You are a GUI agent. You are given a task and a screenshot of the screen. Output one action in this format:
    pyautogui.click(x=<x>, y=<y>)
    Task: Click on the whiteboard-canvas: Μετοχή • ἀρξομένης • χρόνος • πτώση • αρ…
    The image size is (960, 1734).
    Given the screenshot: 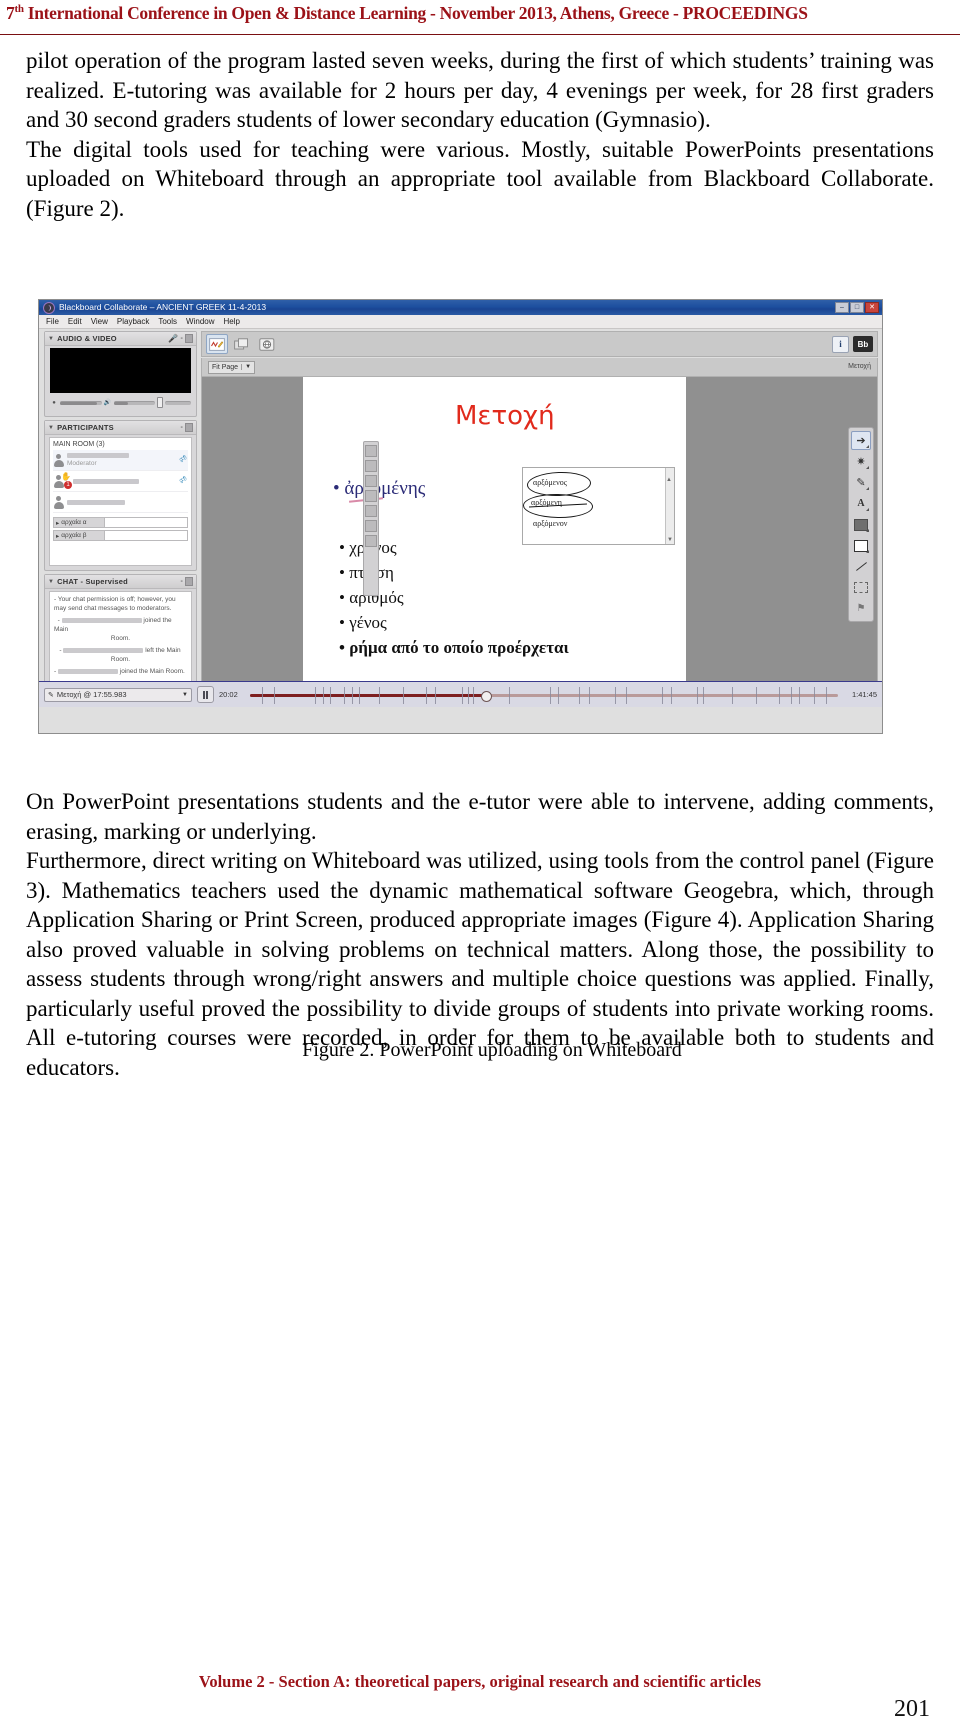 What is the action you would take?
    pyautogui.click(x=539, y=540)
    